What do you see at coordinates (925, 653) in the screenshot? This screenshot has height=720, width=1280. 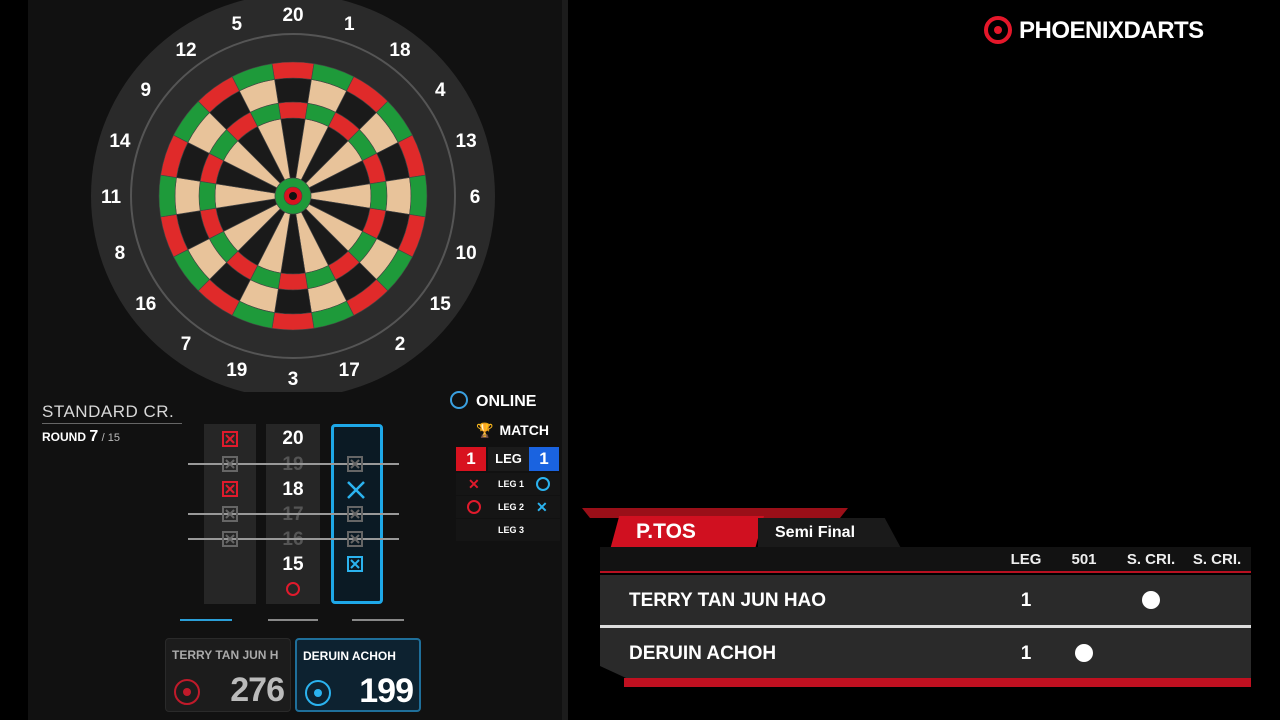 I see `scoreboard-row: DERUIN ACHOH 1` at bounding box center [925, 653].